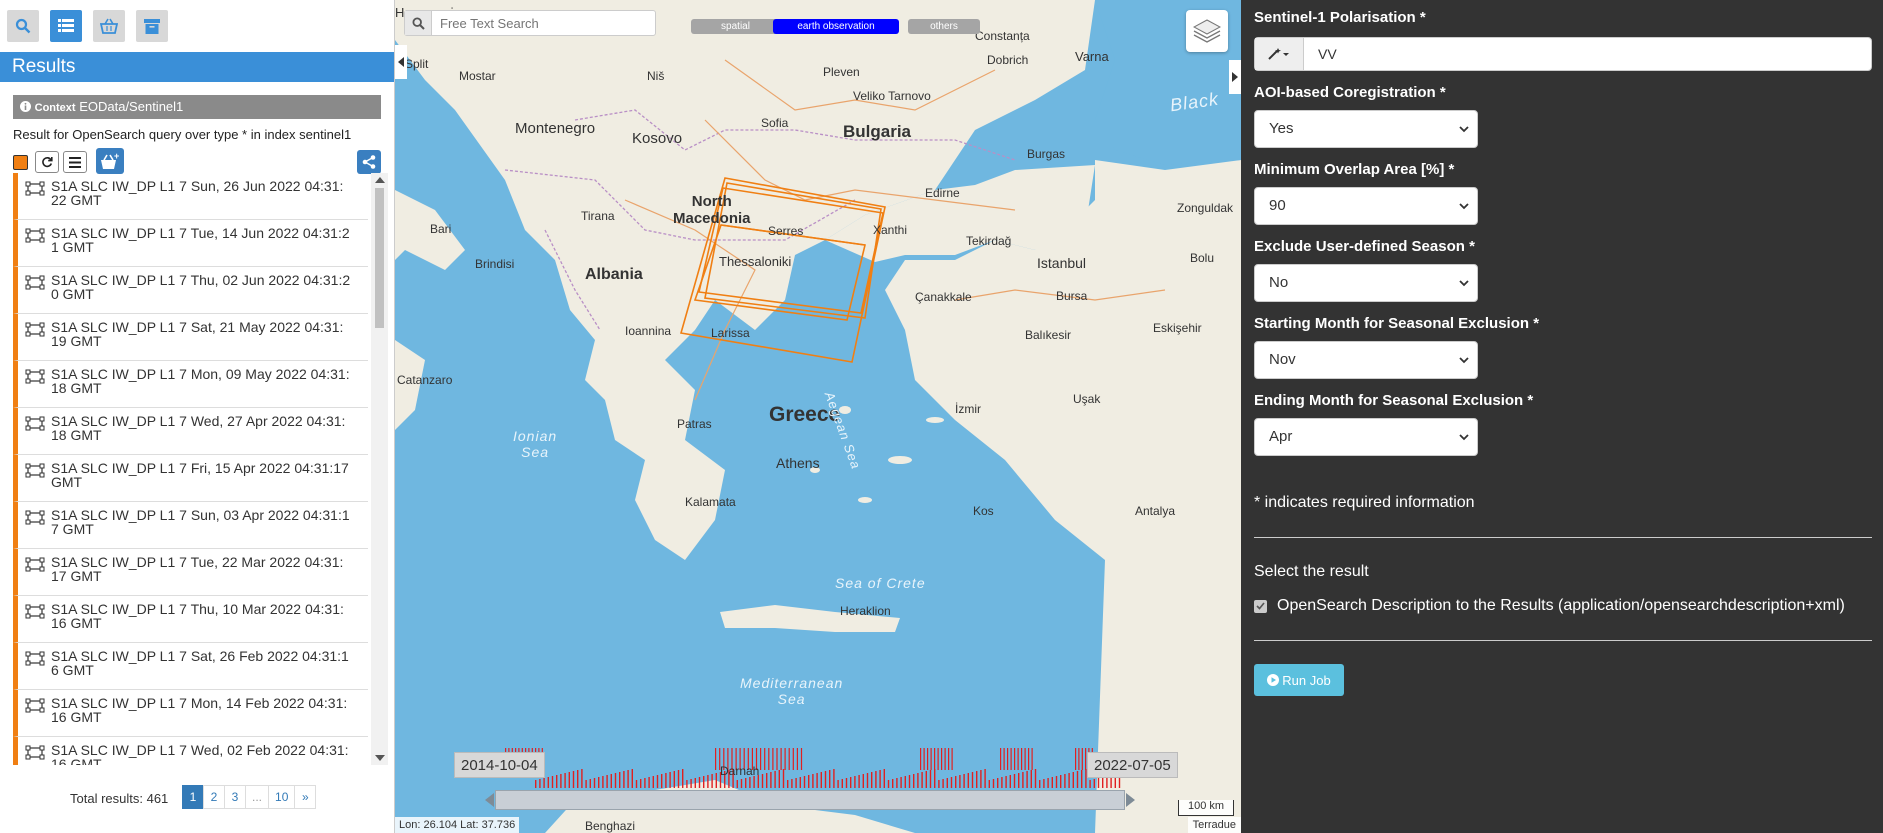 The width and height of the screenshot is (1883, 833). Describe the element at coordinates (1394, 400) in the screenshot. I see `end-month-label: Ending Month for Seasonal Exclusion *` at that location.